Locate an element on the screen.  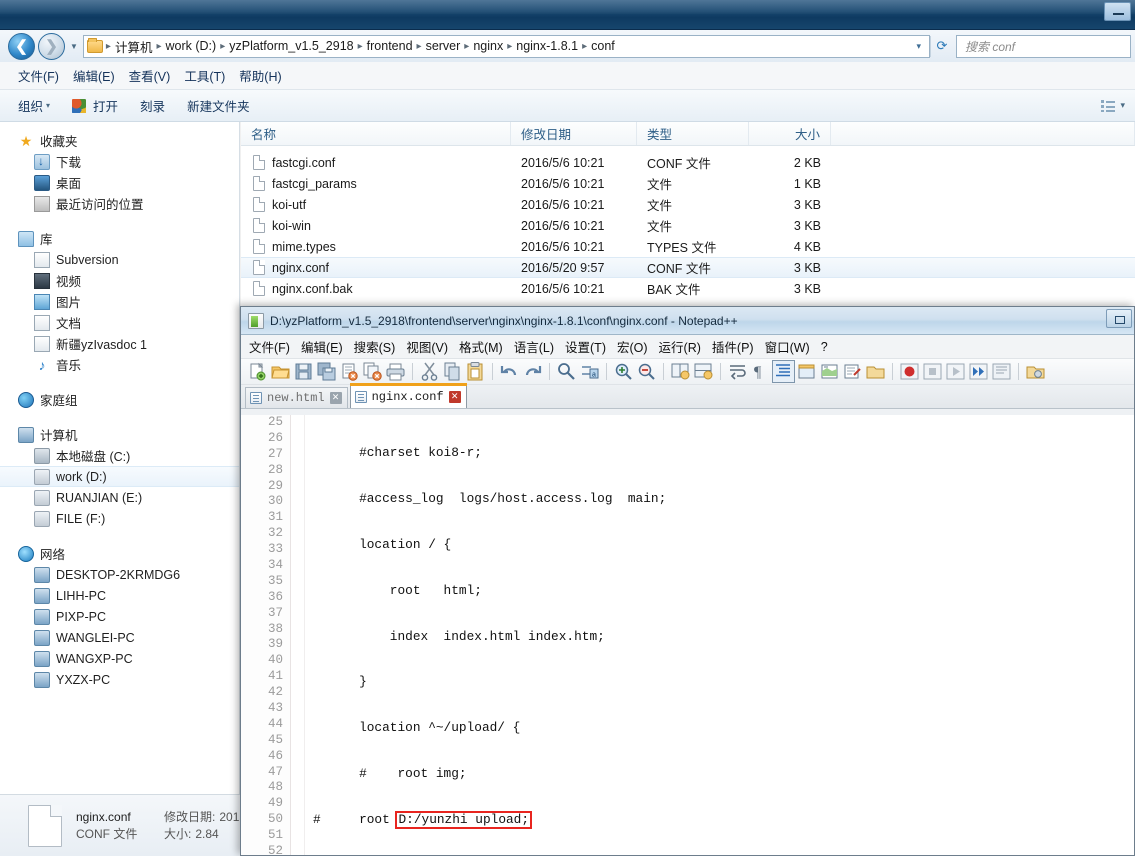
menu-help: 帮助(H) is located at coordinates (260, 75).